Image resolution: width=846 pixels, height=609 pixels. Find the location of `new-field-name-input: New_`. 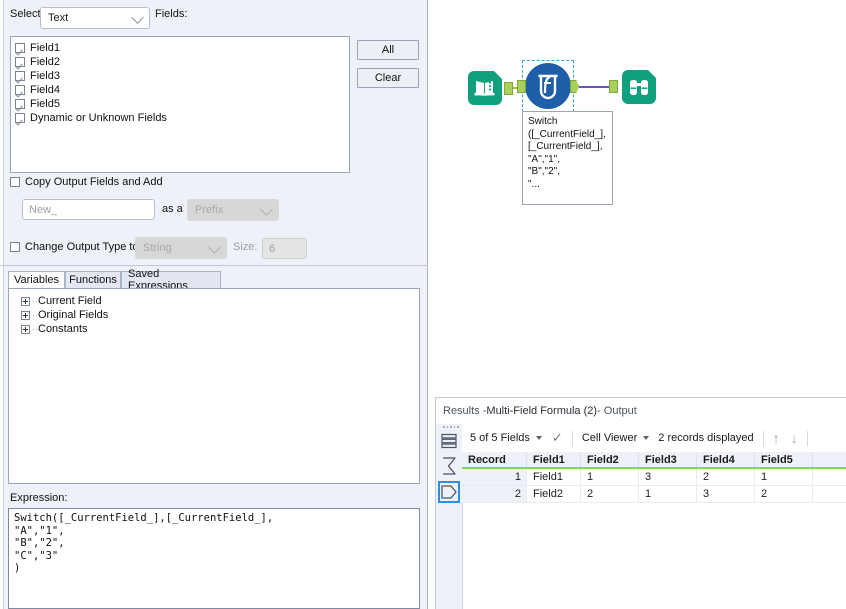

new-field-name-input: New_ is located at coordinates (88, 209).